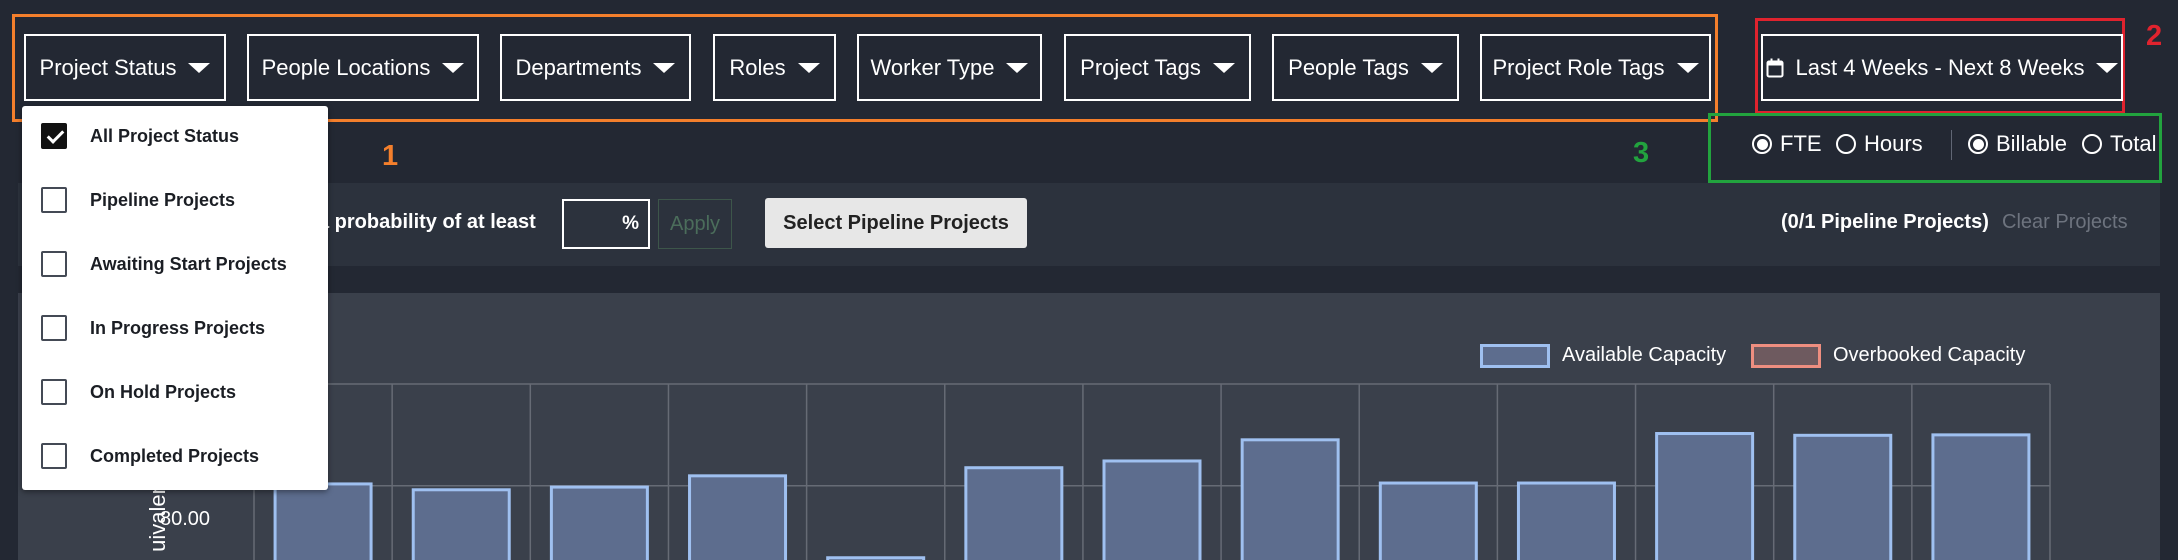 The width and height of the screenshot is (2178, 560). What do you see at coordinates (163, 199) in the screenshot?
I see `status-option-label: Pipeline Projects` at bounding box center [163, 199].